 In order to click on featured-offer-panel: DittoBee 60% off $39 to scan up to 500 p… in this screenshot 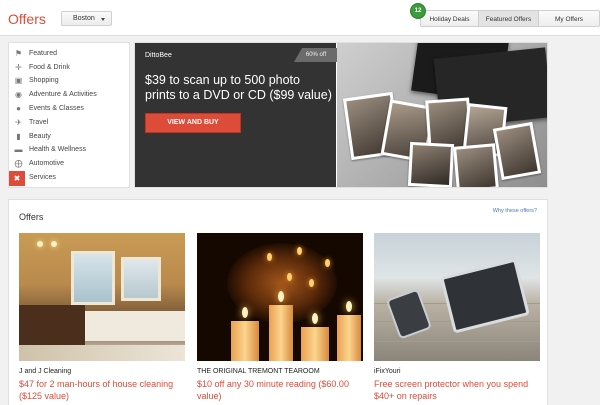, I will do `click(236, 115)`.